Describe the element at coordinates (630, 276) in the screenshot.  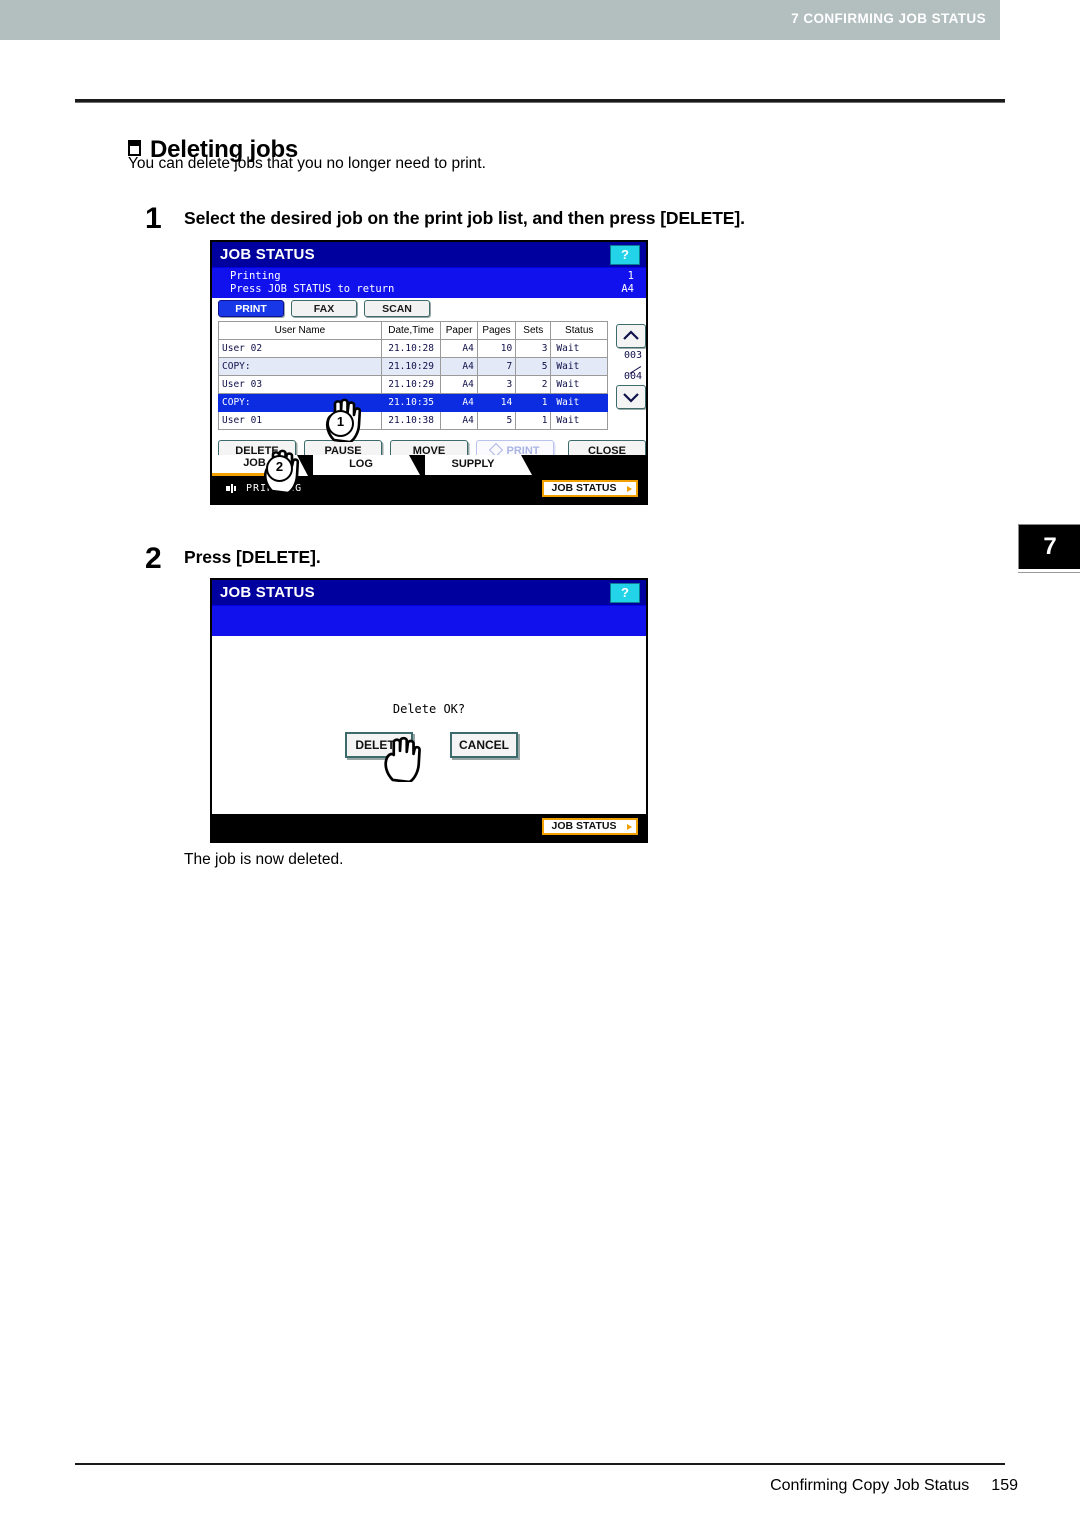
I see `lcd-copies-indicator: 1` at that location.